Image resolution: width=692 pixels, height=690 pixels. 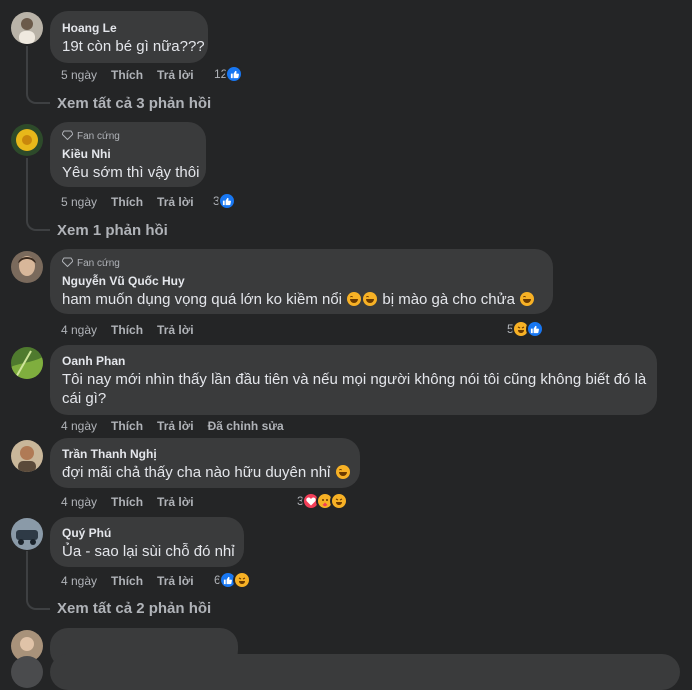 I want to click on comment-text-part: bị mào gà cho chửa, so click(x=448, y=299).